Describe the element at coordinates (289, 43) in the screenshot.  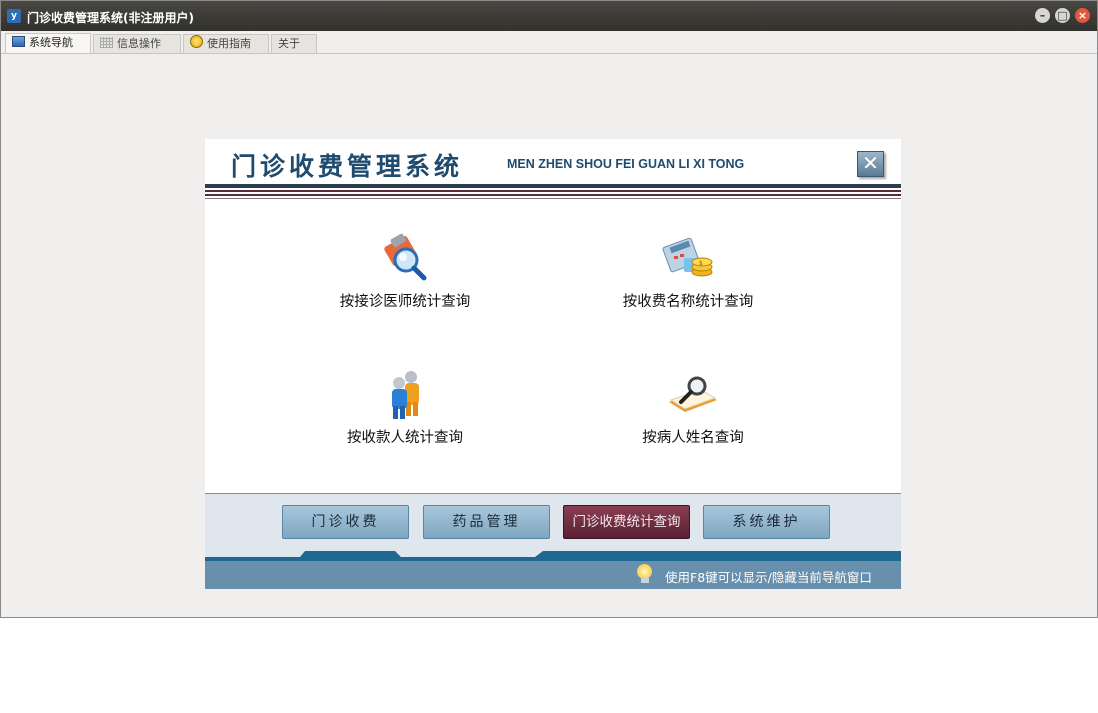
I see `tab-label: 关于` at that location.